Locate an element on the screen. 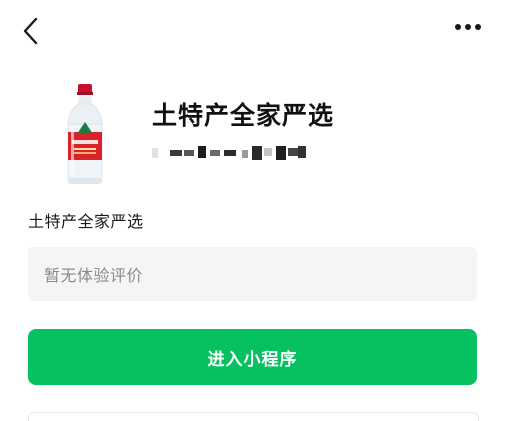 This screenshot has width=505, height=421. ellipsis-icon is located at coordinates (468, 27).